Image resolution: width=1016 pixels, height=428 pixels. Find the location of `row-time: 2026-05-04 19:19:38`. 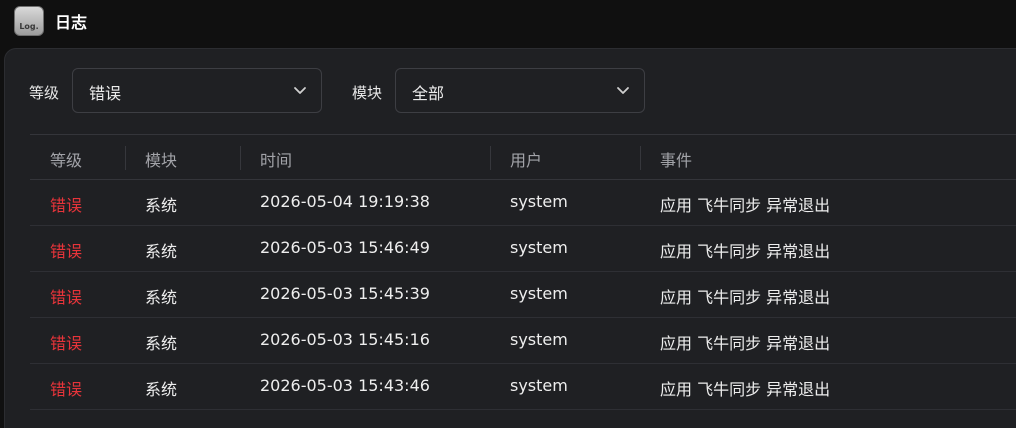

row-time: 2026-05-04 19:19:38 is located at coordinates (345, 201).